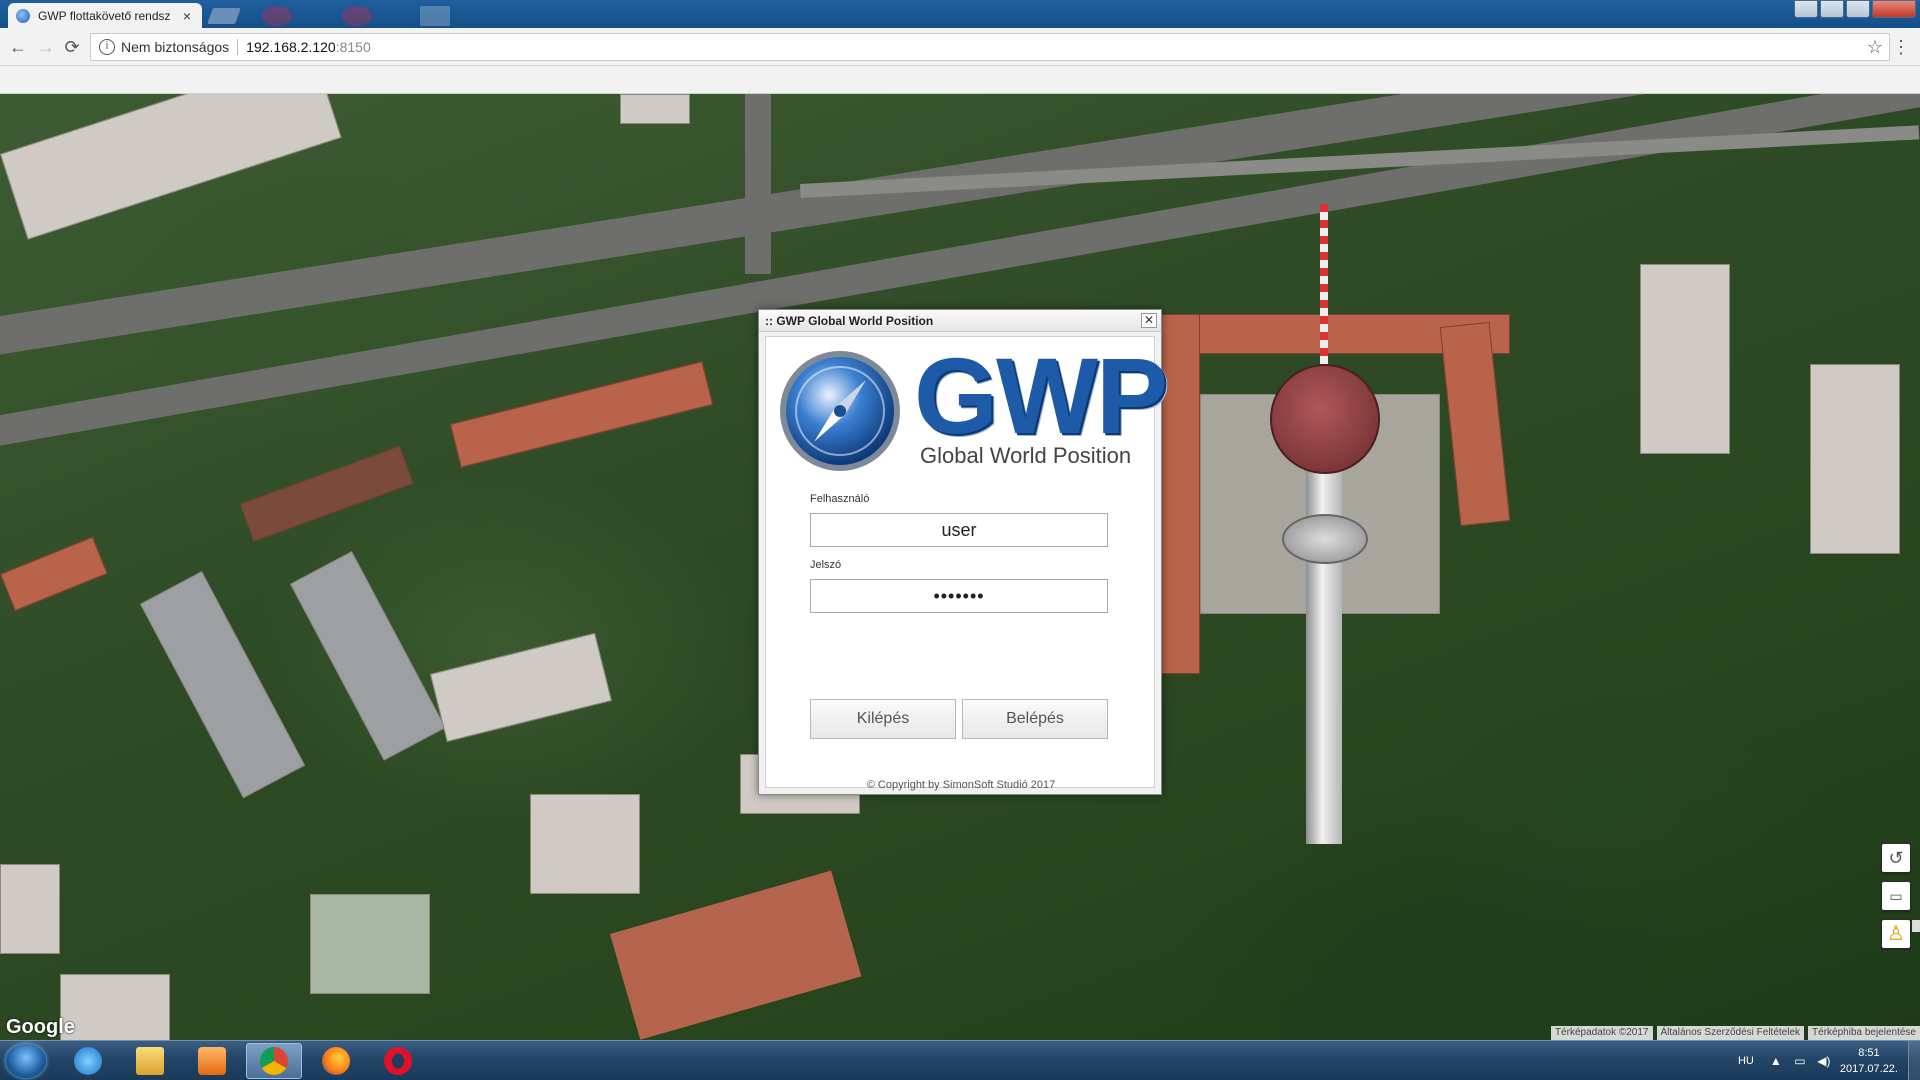  Describe the element at coordinates (46, 47) in the screenshot. I see `forward-button: →` at that location.